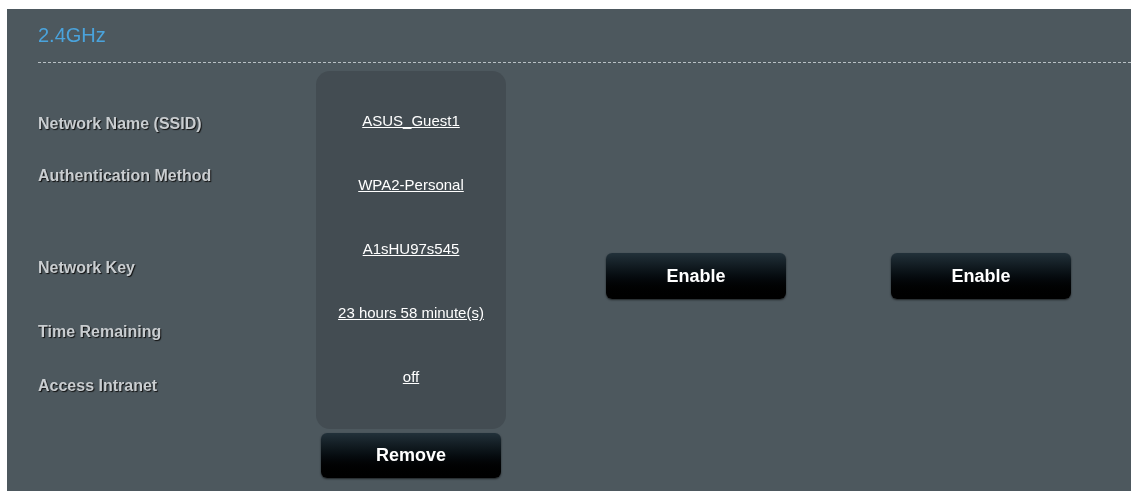 The image size is (1131, 491). Describe the element at coordinates (100, 332) in the screenshot. I see `field-label: Time Remaining` at that location.